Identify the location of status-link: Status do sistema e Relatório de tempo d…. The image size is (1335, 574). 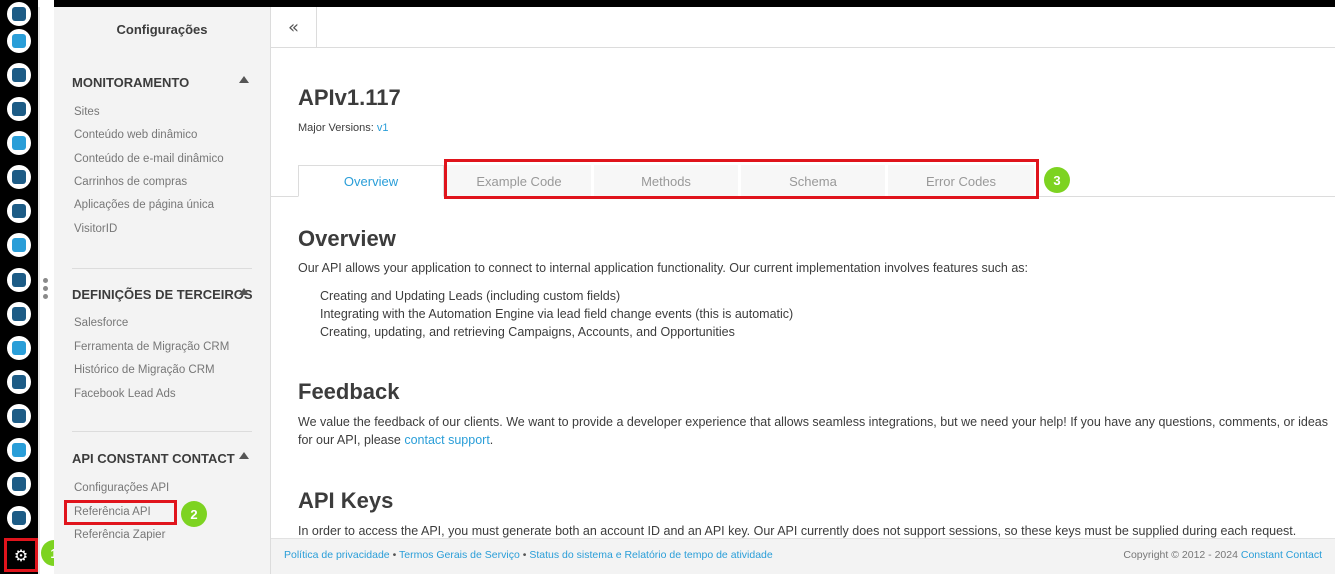
(650, 555).